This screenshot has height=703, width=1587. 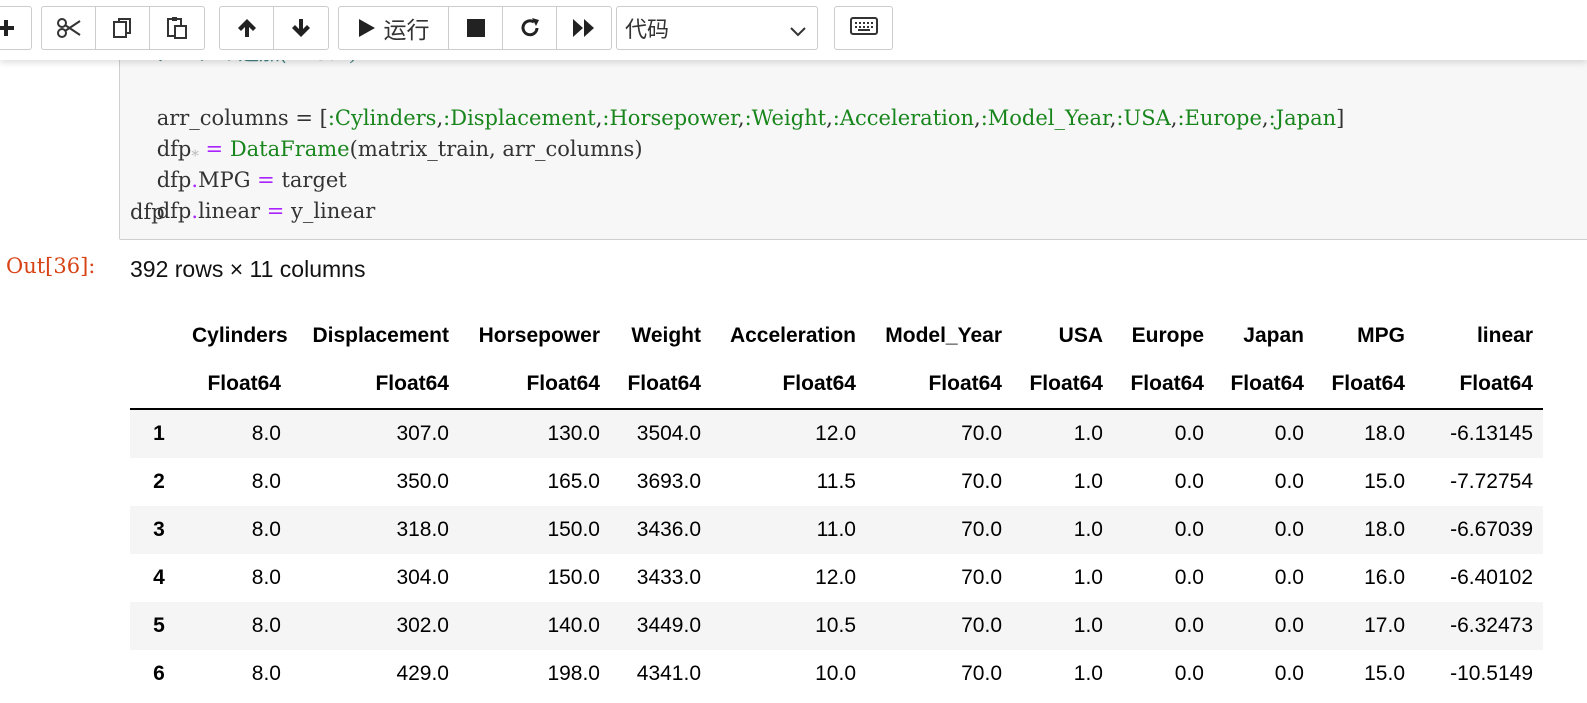 What do you see at coordinates (232, 211) in the screenshot?
I see `code-text: linear` at bounding box center [232, 211].